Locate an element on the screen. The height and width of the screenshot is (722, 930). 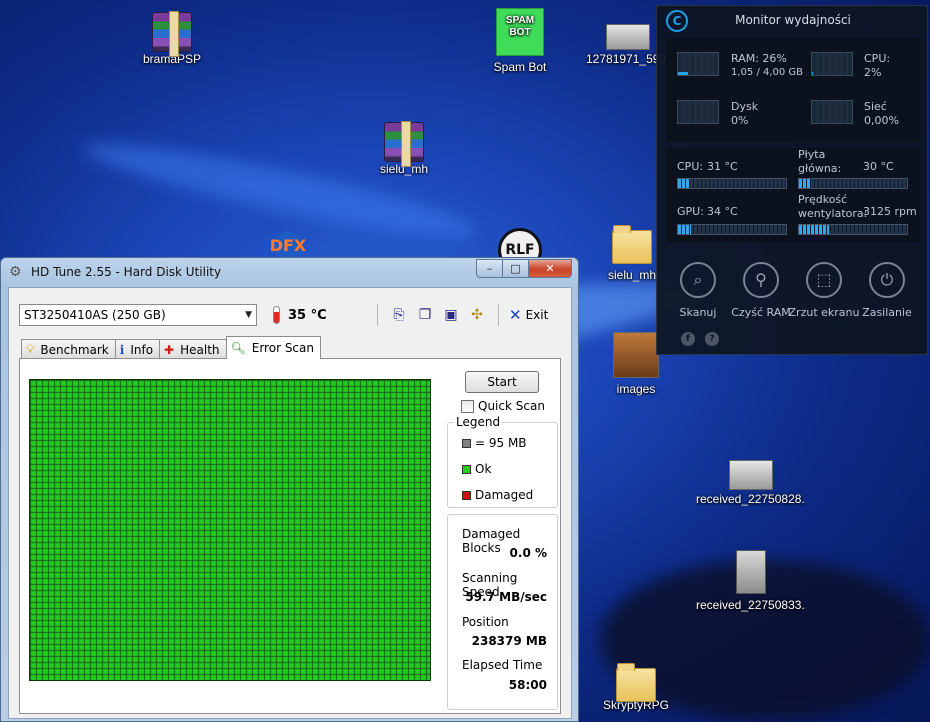
fan-speed-bar is located at coordinates (853, 229).